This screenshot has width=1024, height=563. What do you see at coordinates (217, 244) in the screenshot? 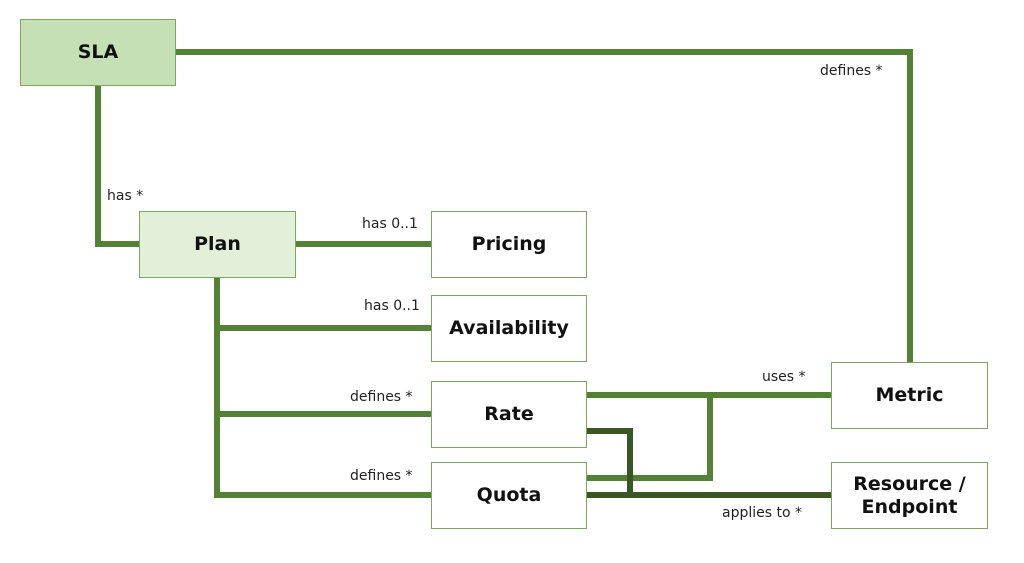
I see `node-plan: Plan` at bounding box center [217, 244].